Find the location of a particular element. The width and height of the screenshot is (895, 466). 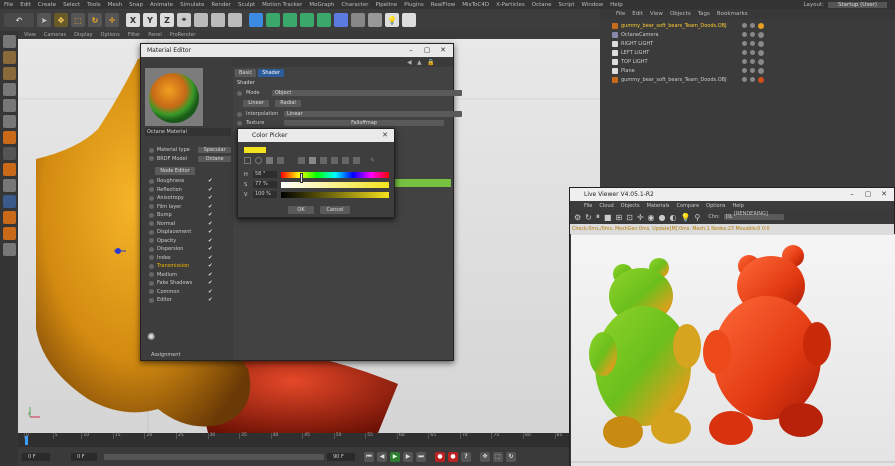

generator-icon is located at coordinates (290, 20).